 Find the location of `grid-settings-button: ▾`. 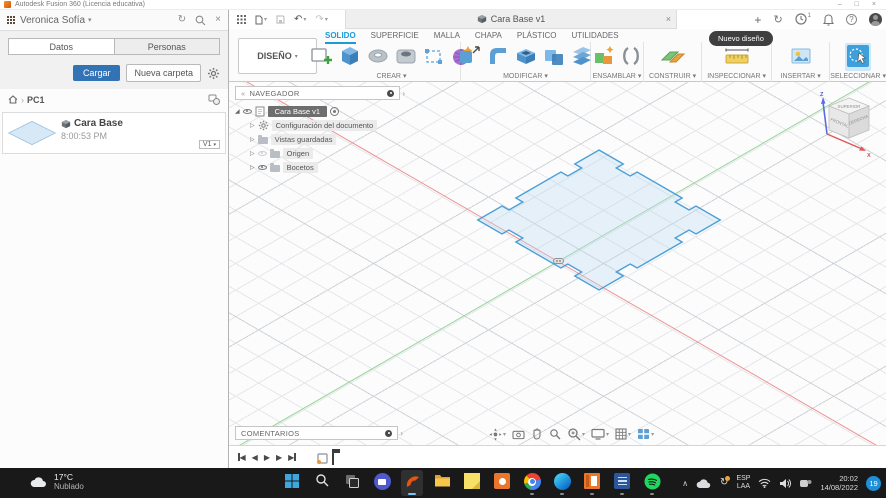

grid-settings-button: ▾ is located at coordinates (623, 434).